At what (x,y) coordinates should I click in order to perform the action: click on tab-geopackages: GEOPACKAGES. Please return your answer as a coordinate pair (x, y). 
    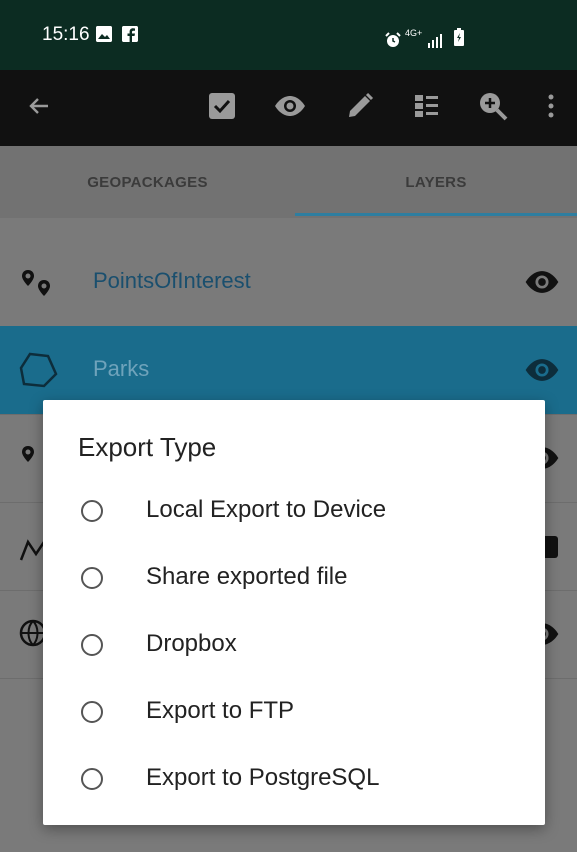
    Looking at the image, I should click on (147, 182).